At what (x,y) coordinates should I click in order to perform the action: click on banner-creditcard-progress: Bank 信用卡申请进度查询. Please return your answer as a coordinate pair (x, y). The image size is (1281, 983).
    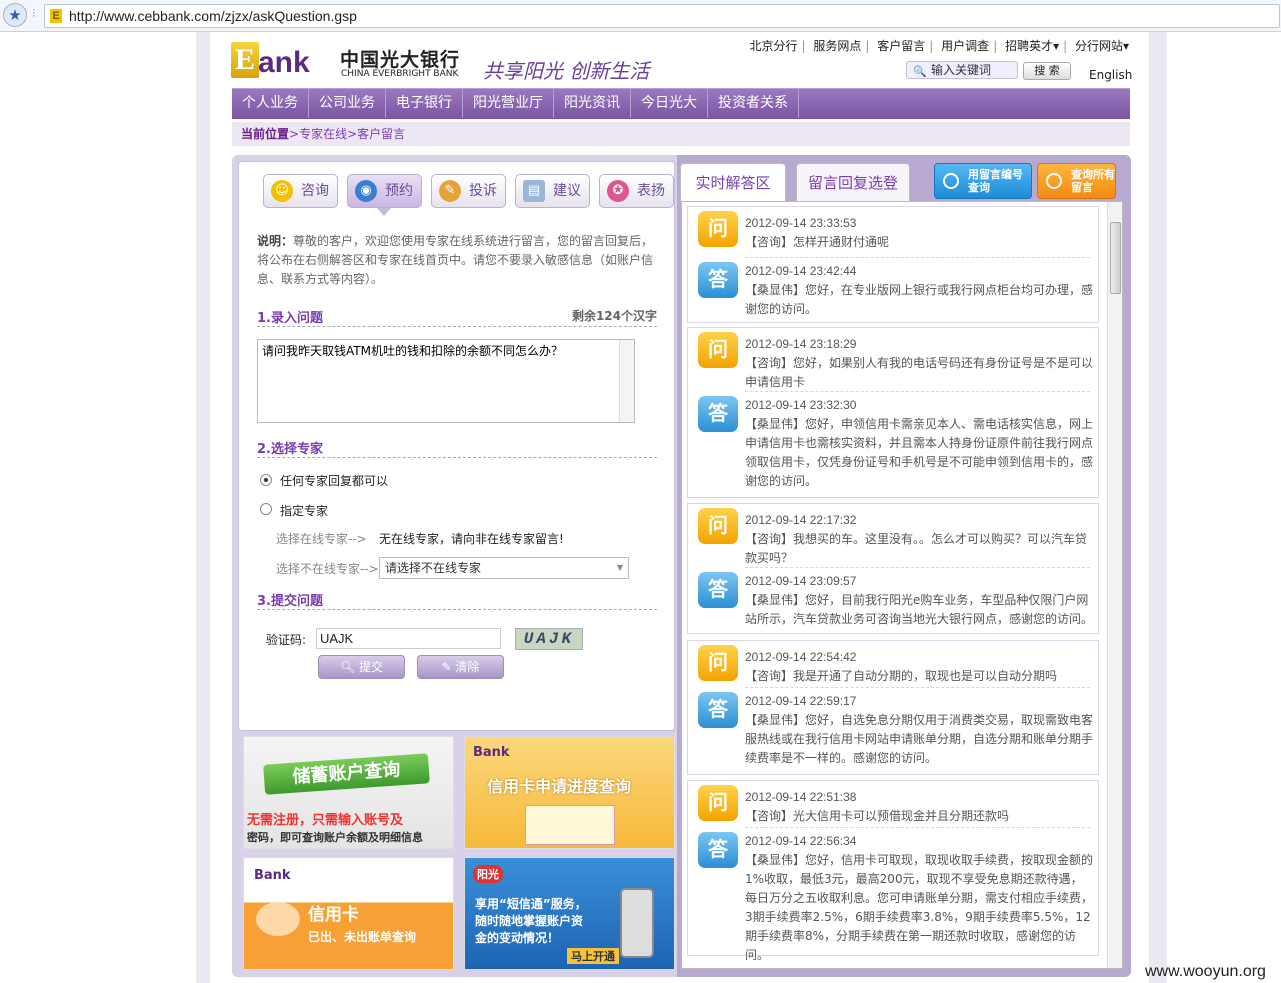
    Looking at the image, I should click on (569, 792).